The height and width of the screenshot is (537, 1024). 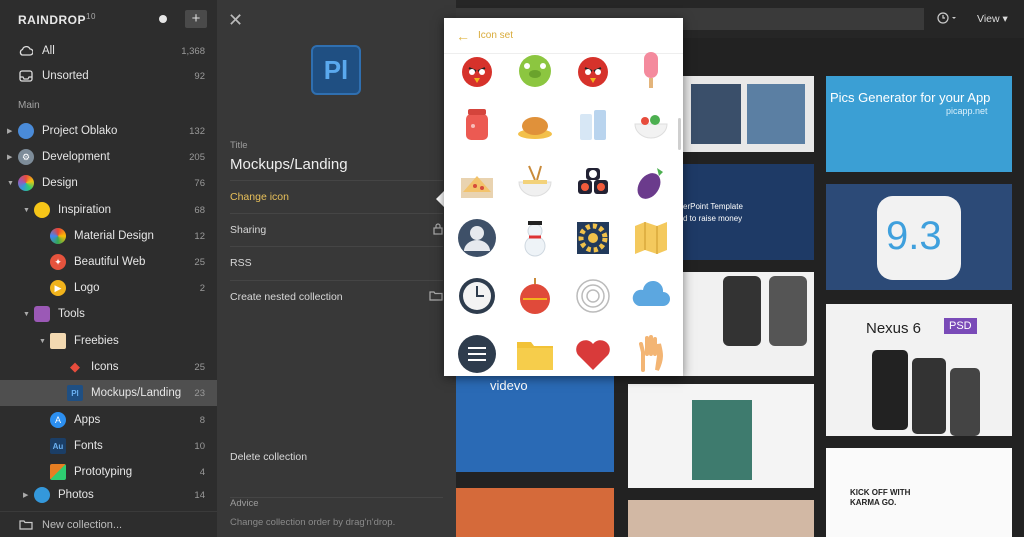 What do you see at coordinates (48, 51) in the screenshot?
I see `sidebar-item-label: All` at bounding box center [48, 51].